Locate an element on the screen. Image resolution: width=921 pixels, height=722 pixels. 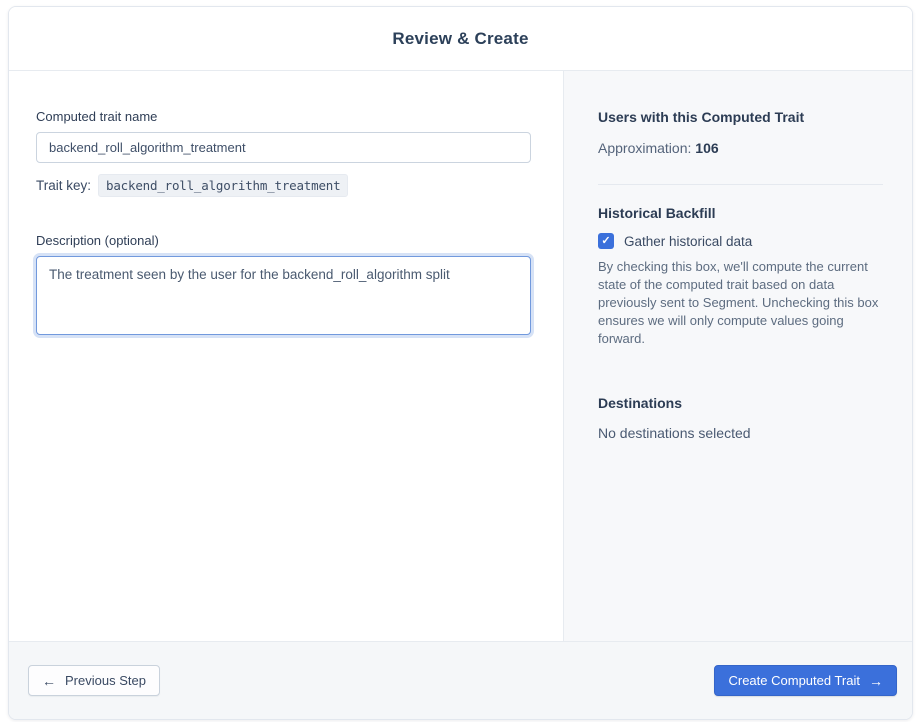
checkmark-icon: ✓ is located at coordinates (606, 240).